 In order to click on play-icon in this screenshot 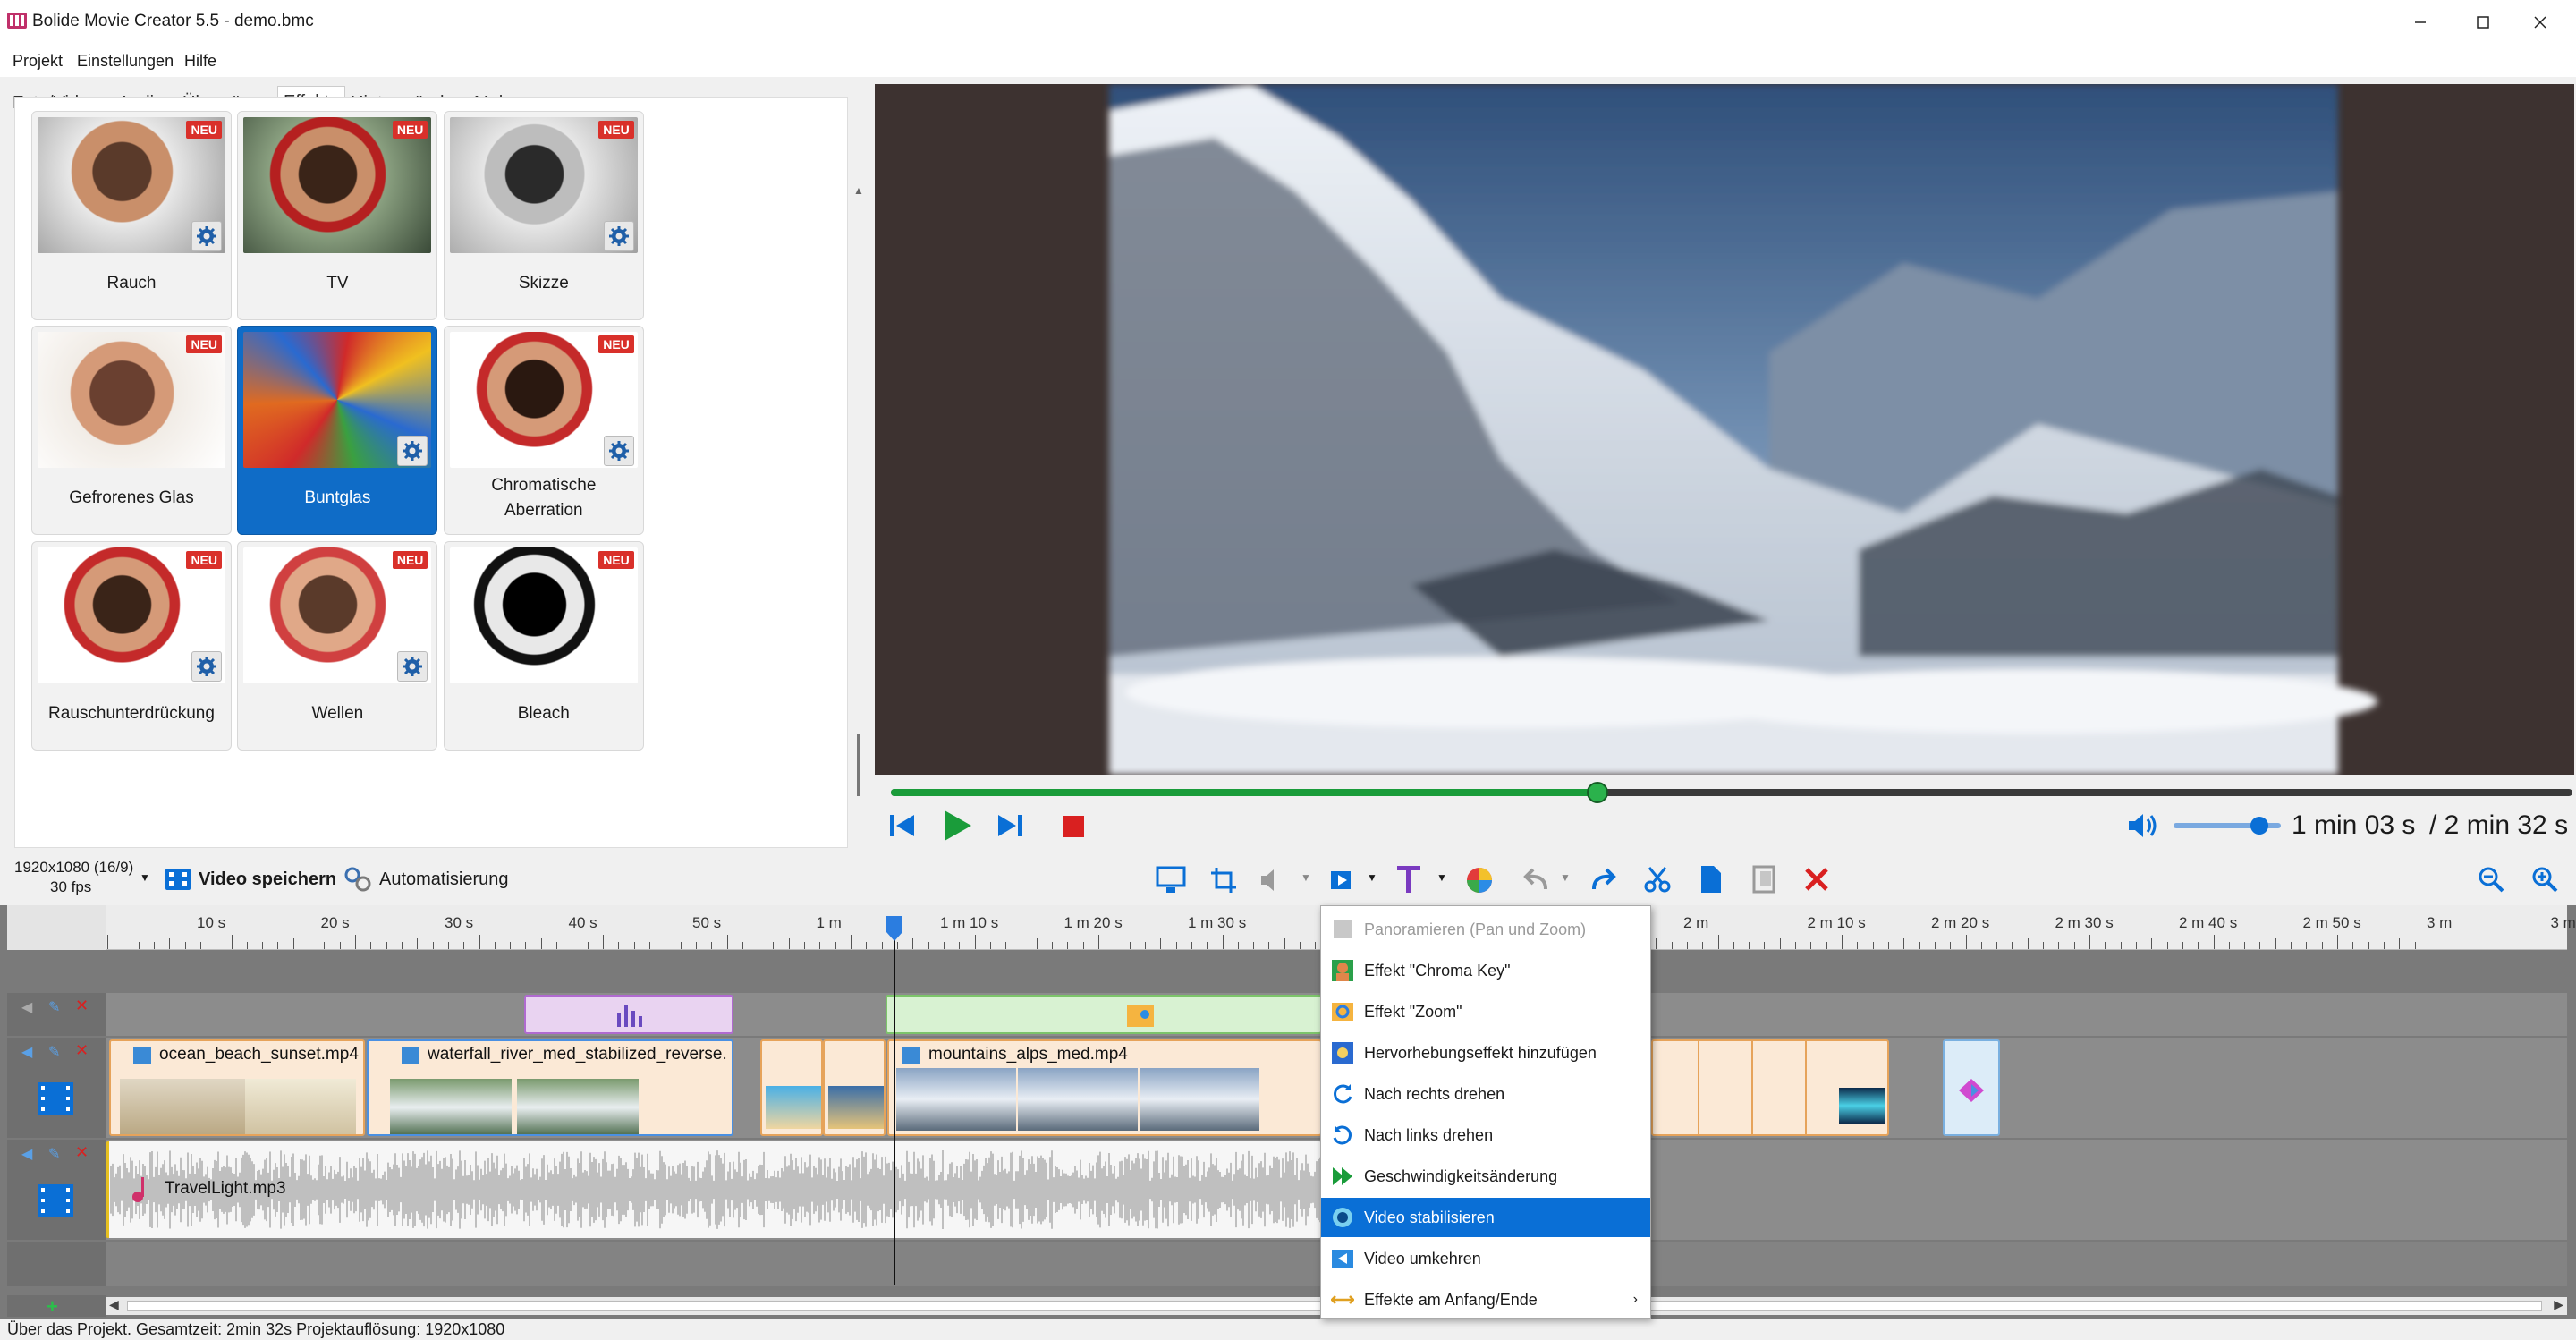, I will do `click(957, 826)`.